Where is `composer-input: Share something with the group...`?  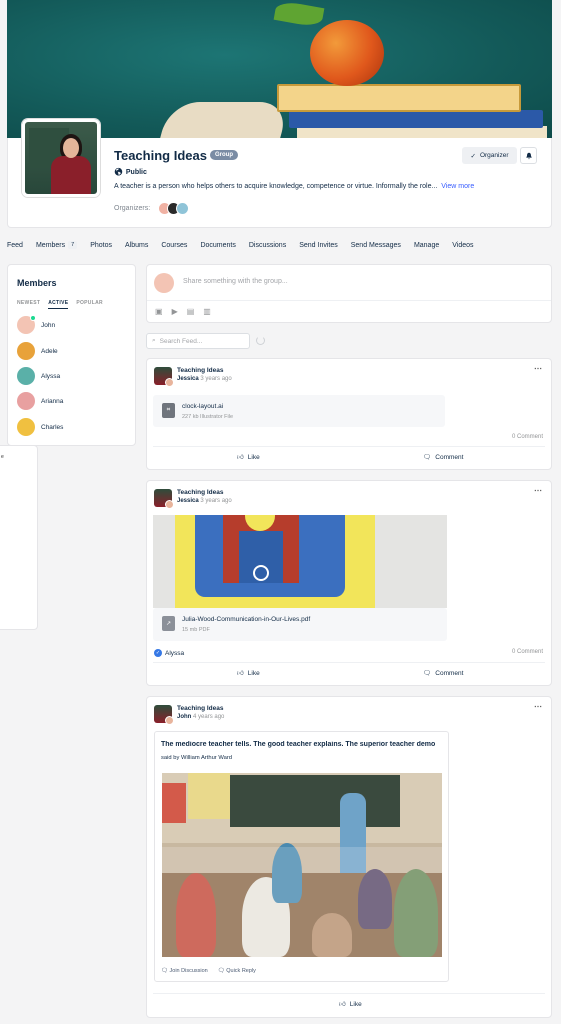 composer-input: Share something with the group... is located at coordinates (235, 281).